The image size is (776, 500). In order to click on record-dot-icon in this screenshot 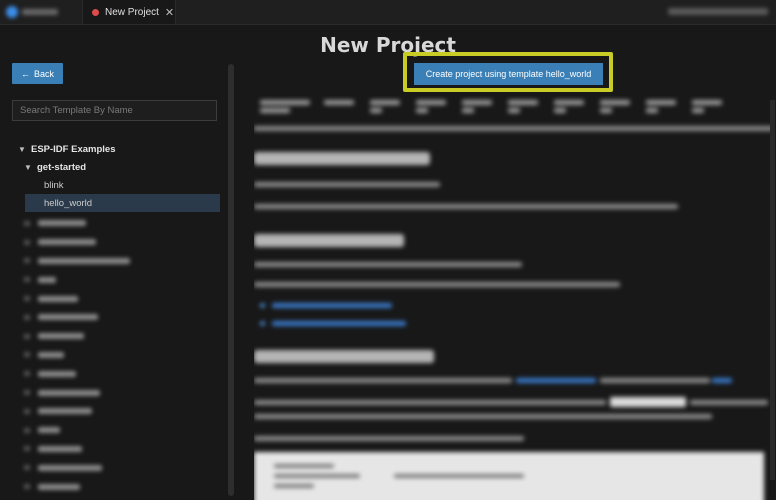, I will do `click(95, 12)`.